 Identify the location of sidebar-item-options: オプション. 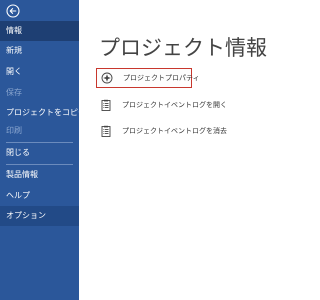
(39, 216).